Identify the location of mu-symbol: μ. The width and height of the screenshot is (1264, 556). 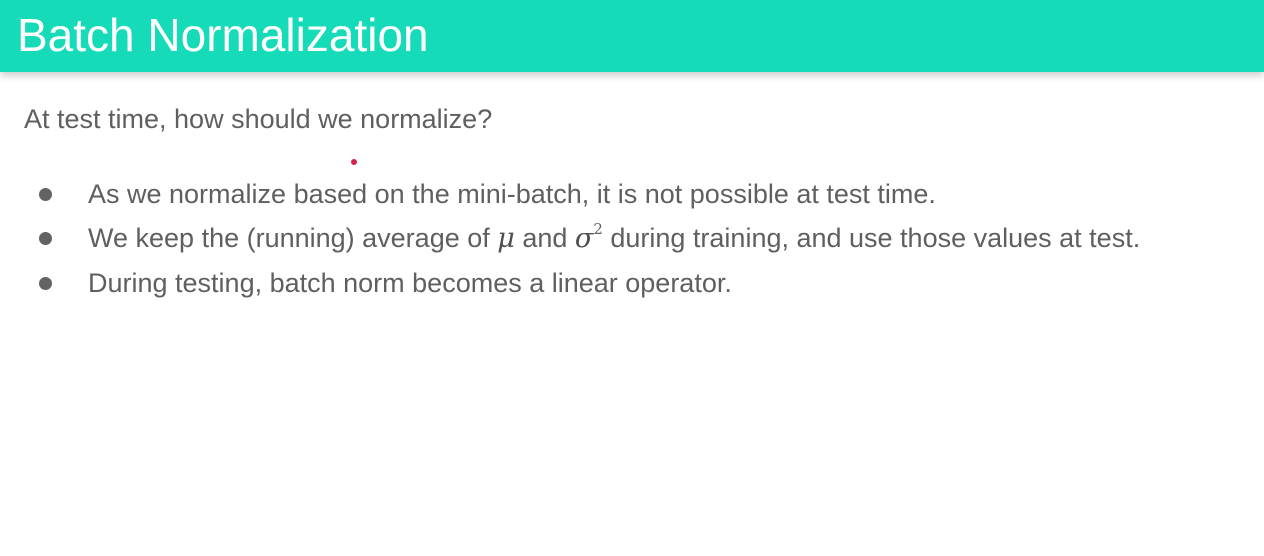
(506, 238).